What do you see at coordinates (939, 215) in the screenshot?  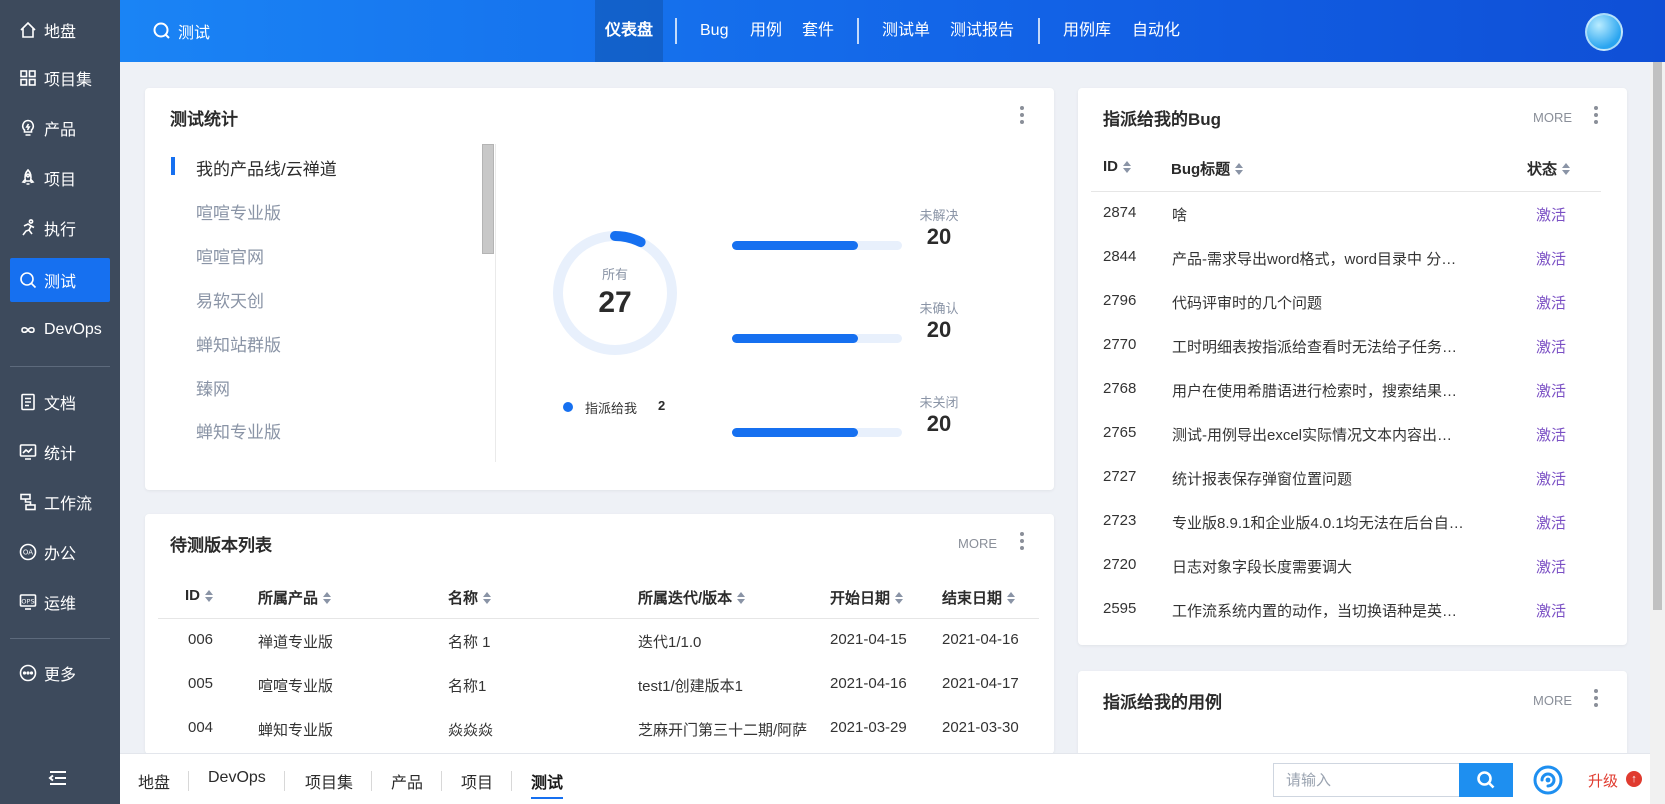 I see `bar-label: 未解决` at bounding box center [939, 215].